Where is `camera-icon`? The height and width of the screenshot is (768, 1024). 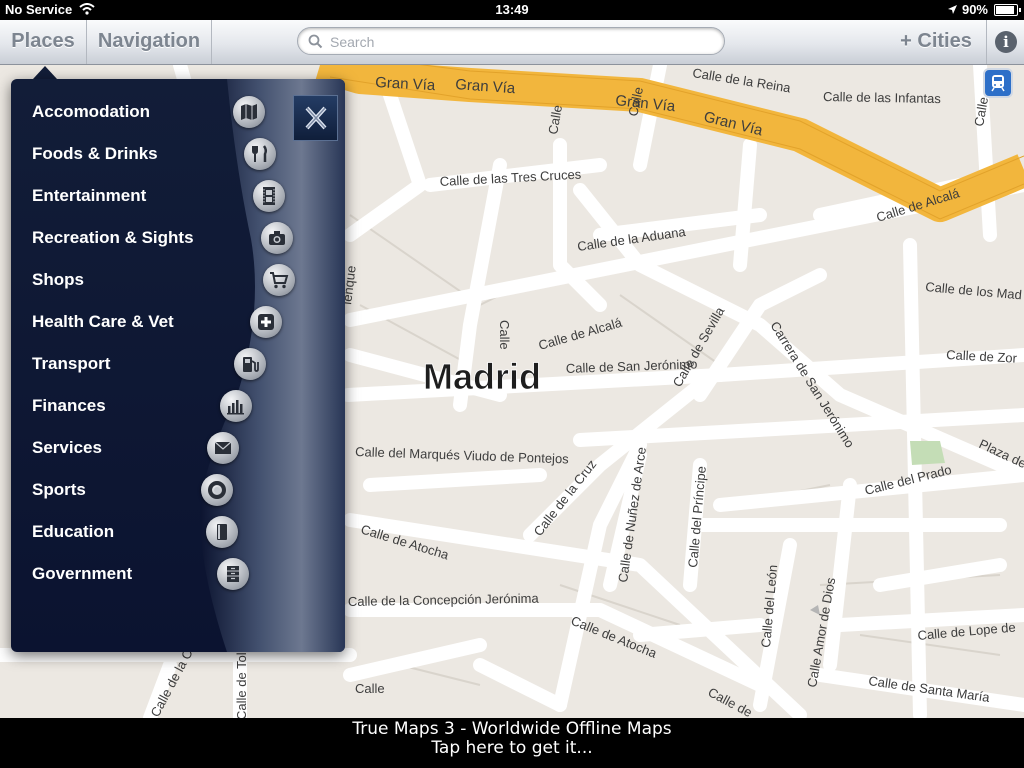 camera-icon is located at coordinates (277, 238).